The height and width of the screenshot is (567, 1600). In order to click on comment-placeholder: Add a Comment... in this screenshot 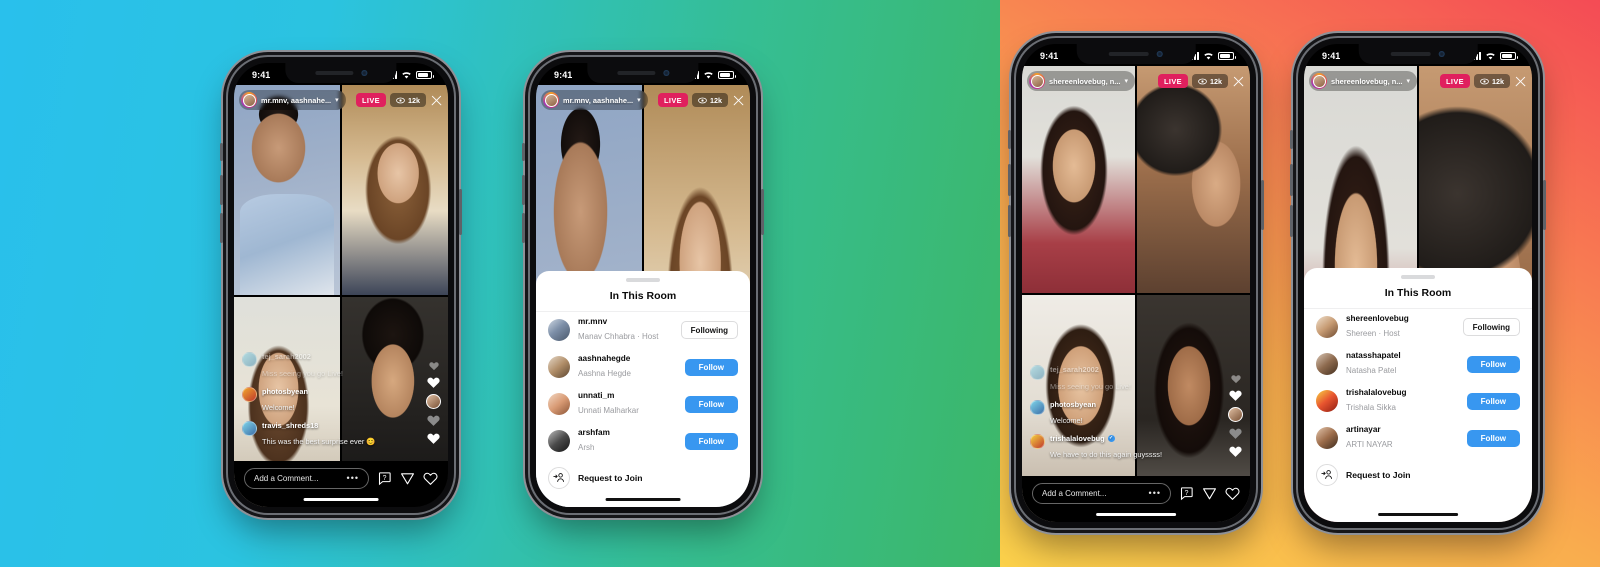, I will do `click(1074, 493)`.